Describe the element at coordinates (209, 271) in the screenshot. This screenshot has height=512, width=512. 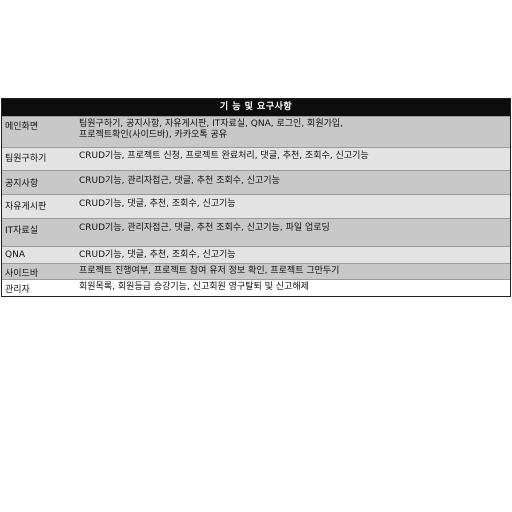
I see `row-desc: 프로젝트 진행여부, 프로젝트 참여 유저 정보 확인, 프로젝트 그만두기` at that location.